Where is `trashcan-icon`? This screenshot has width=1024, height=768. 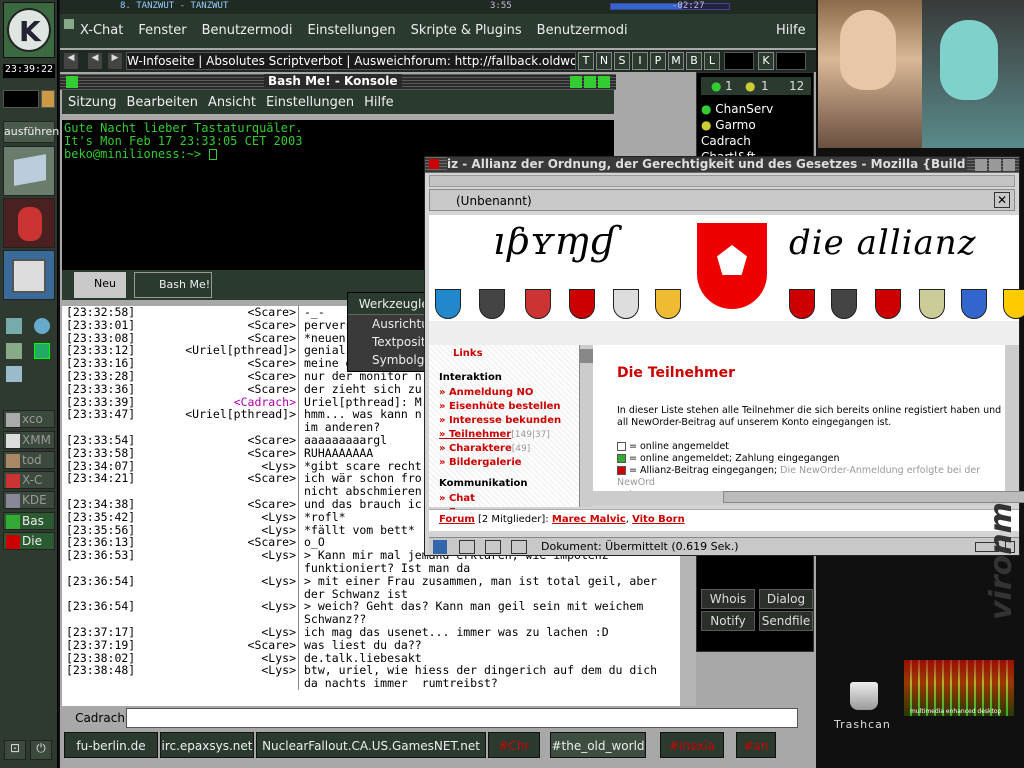
trashcan-icon is located at coordinates (864, 696).